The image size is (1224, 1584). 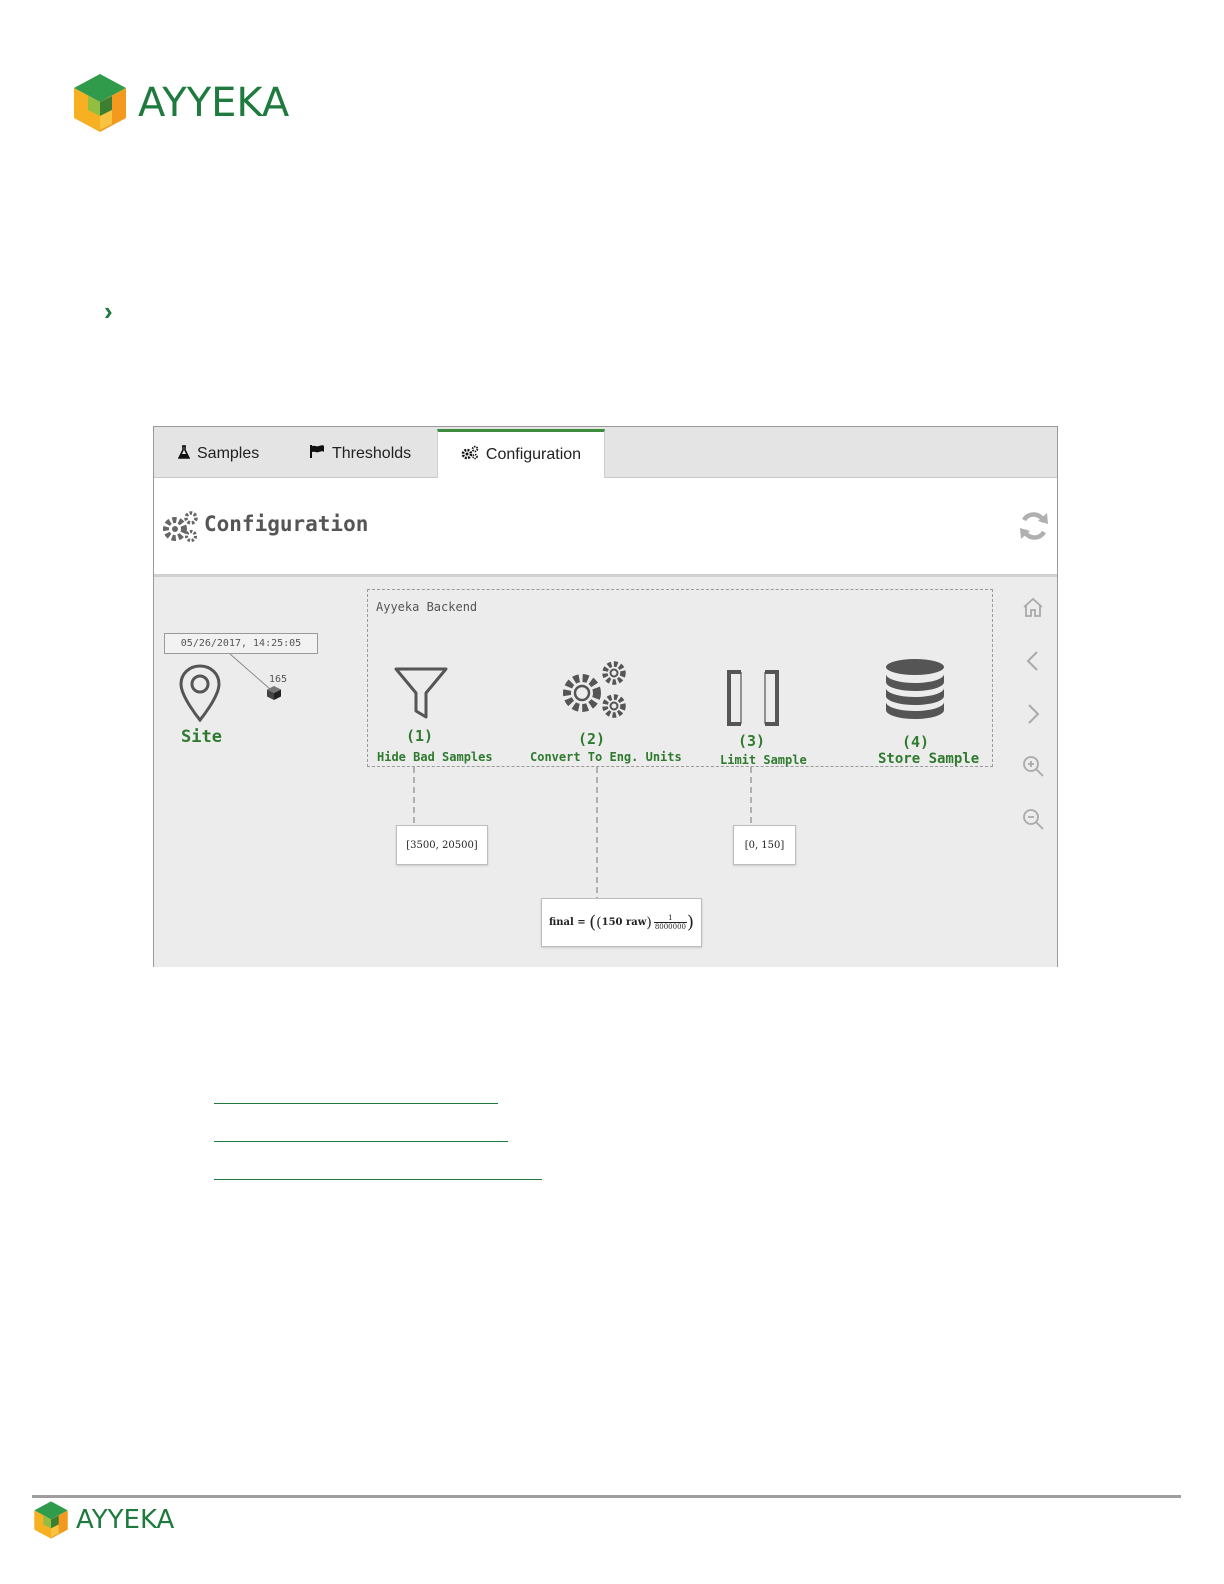 I want to click on page-title: Configuration, so click(x=286, y=524).